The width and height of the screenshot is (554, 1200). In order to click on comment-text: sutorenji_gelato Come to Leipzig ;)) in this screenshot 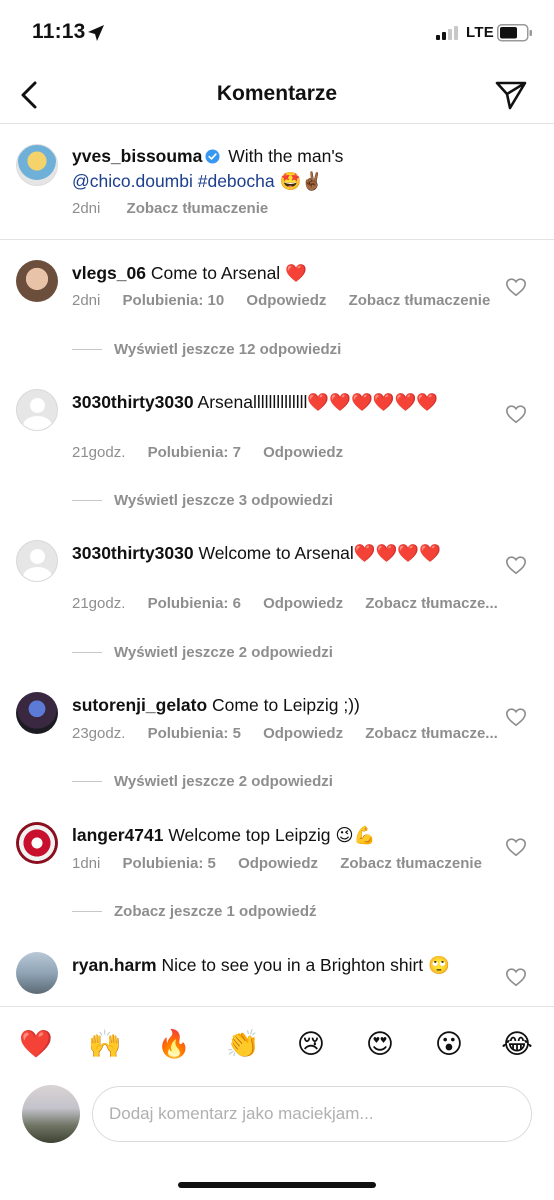, I will do `click(282, 705)`.